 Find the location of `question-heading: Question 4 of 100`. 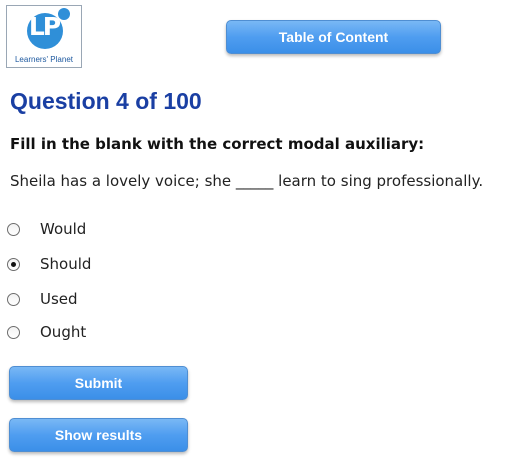

question-heading: Question 4 of 100 is located at coordinates (106, 101).